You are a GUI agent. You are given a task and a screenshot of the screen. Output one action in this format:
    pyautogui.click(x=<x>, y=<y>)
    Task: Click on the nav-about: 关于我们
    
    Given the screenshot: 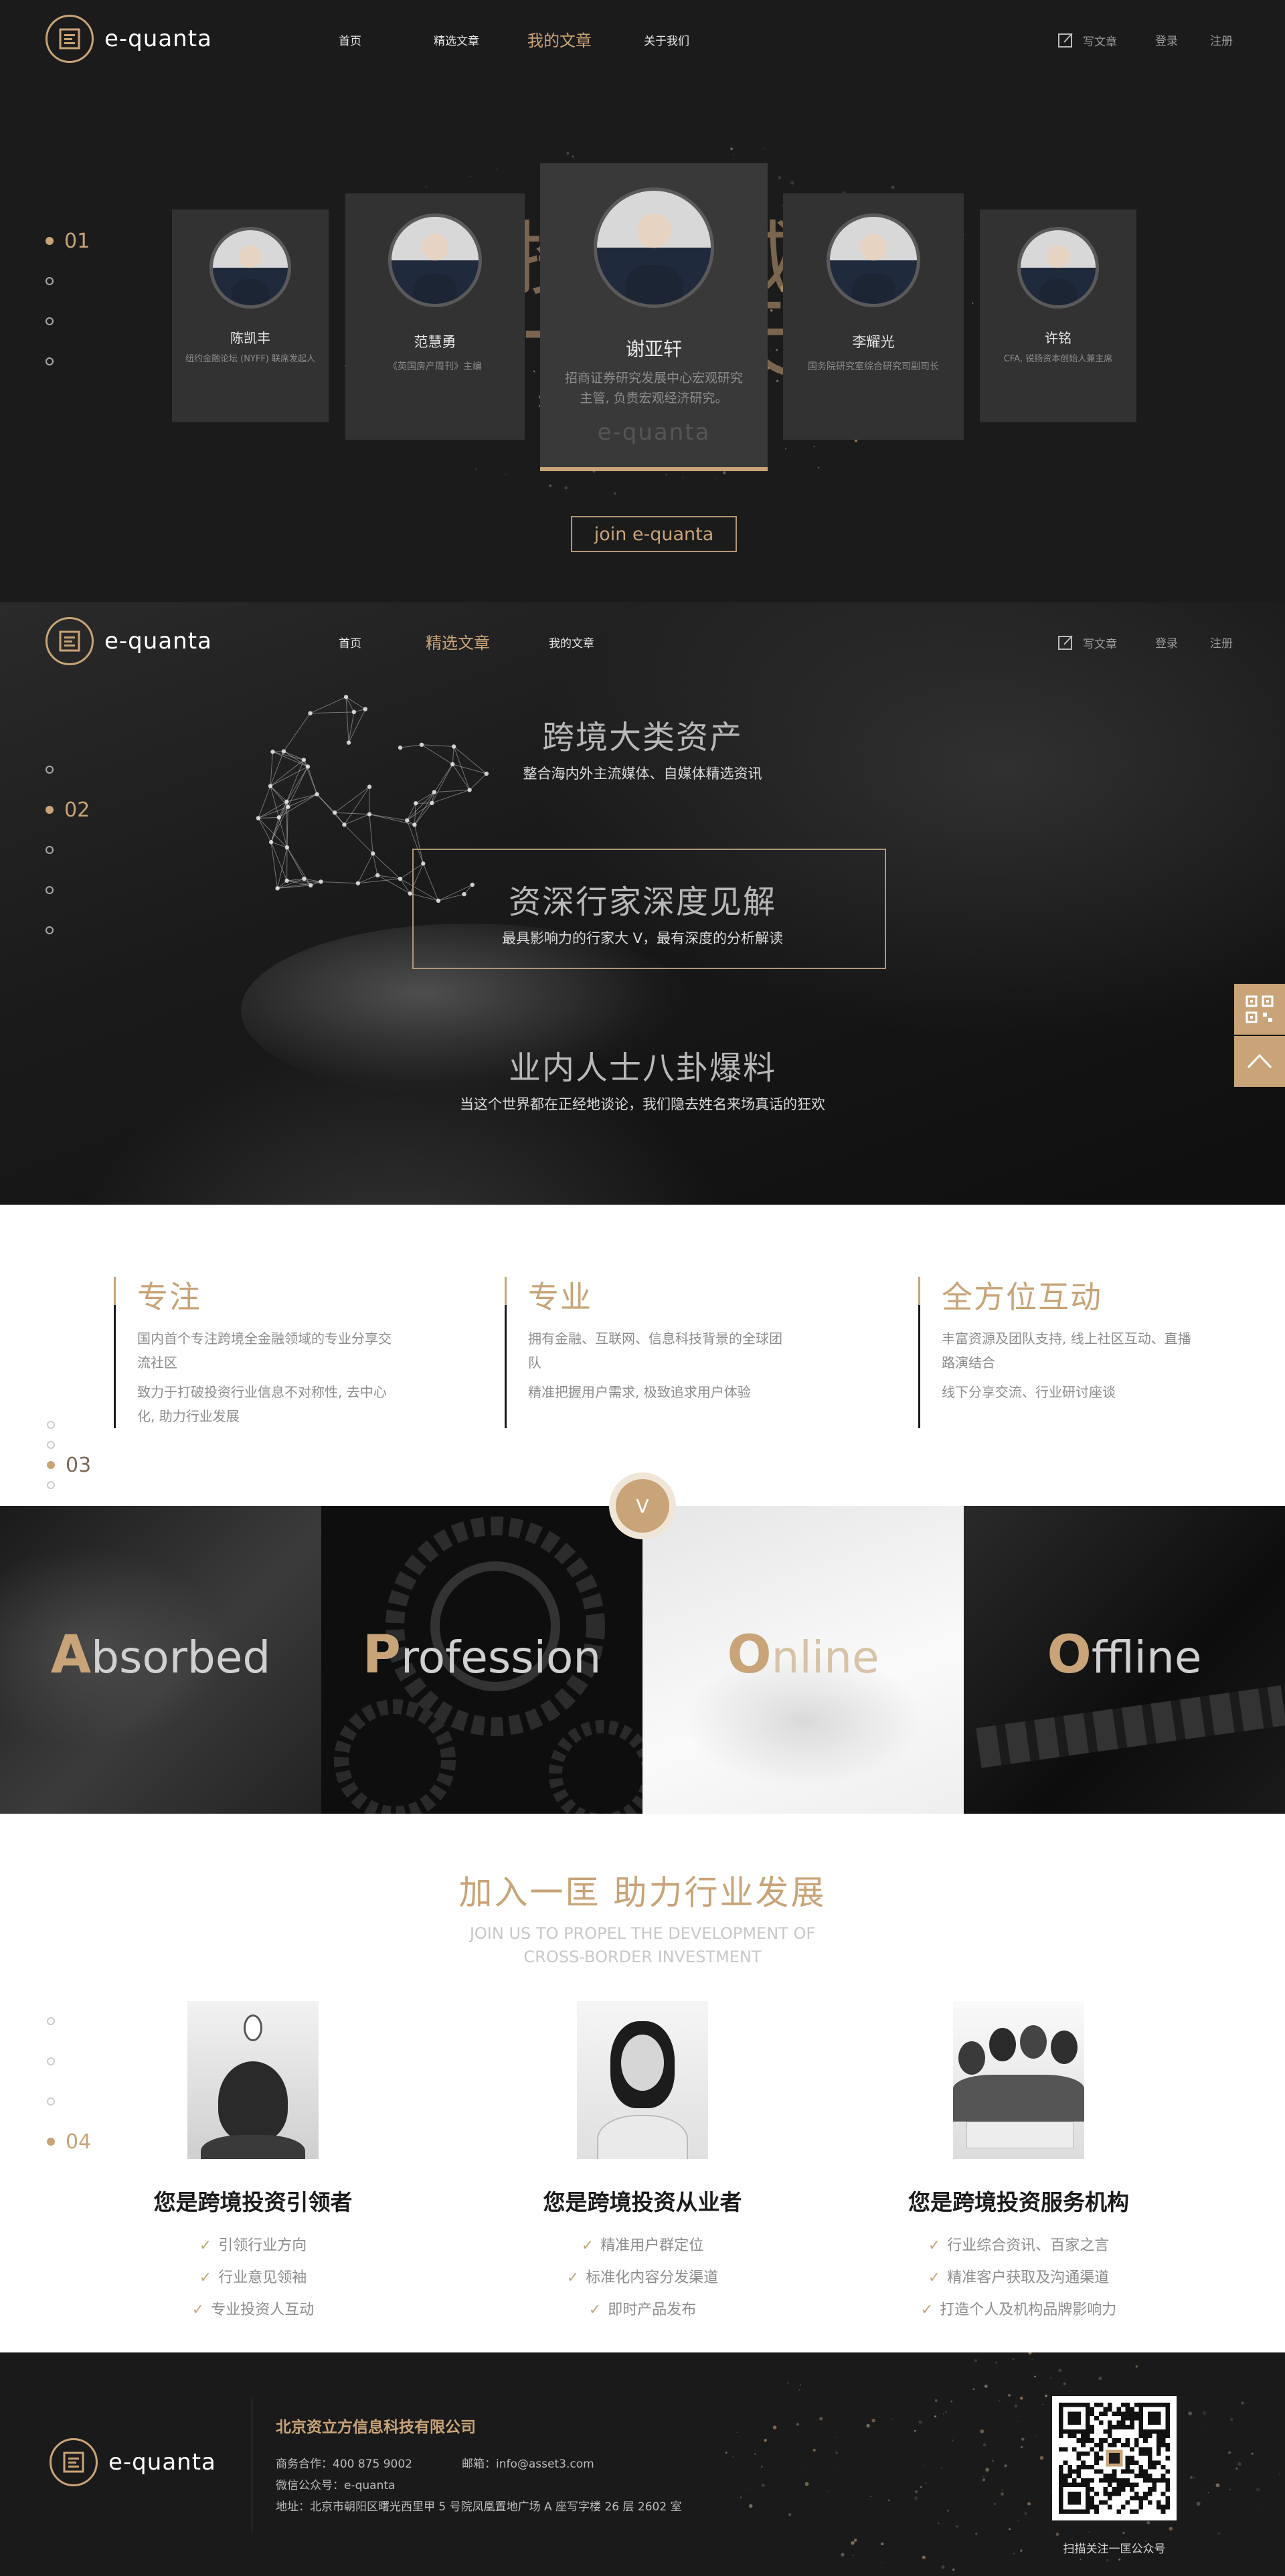 What is the action you would take?
    pyautogui.click(x=666, y=39)
    